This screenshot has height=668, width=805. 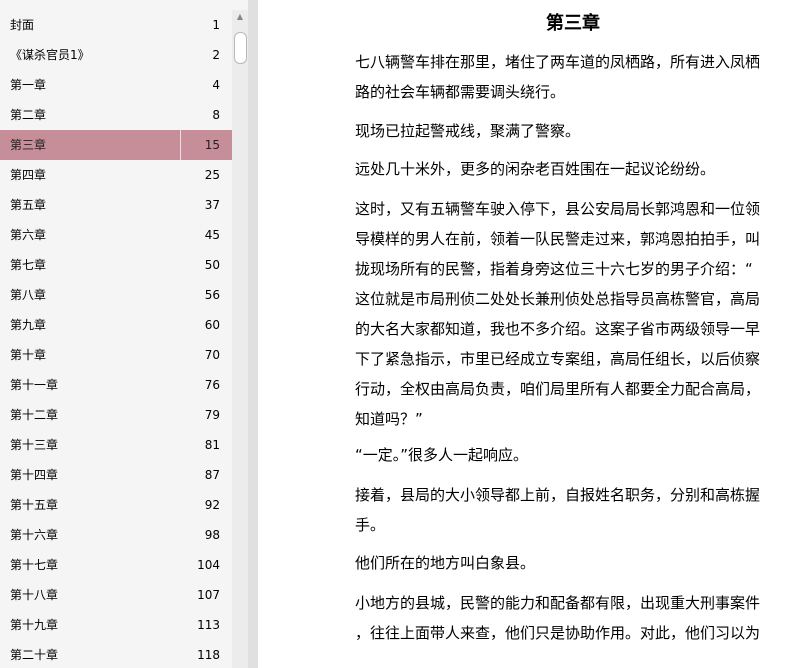 What do you see at coordinates (116, 654) in the screenshot?
I see `toc-item: 第二十章 118` at bounding box center [116, 654].